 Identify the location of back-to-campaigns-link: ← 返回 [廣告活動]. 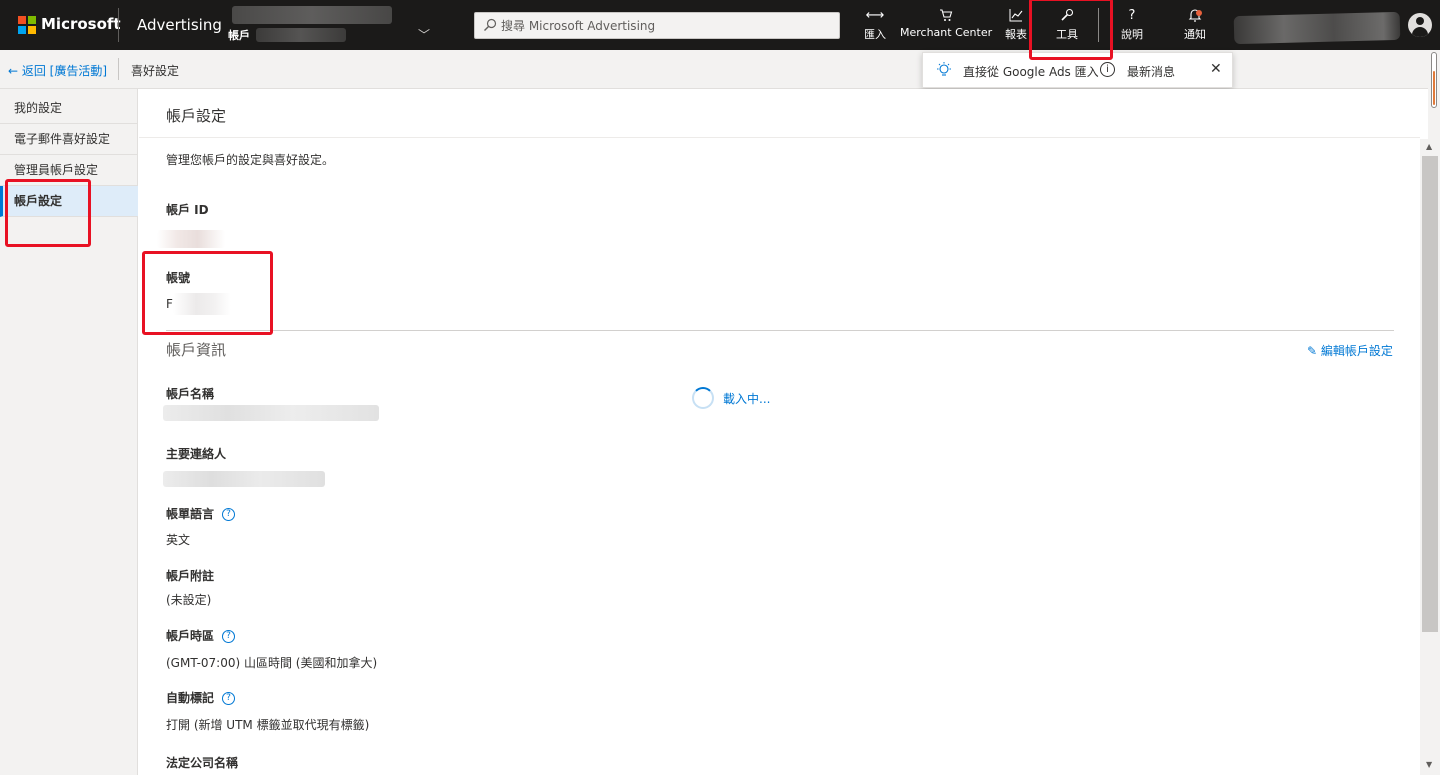
(57, 70).